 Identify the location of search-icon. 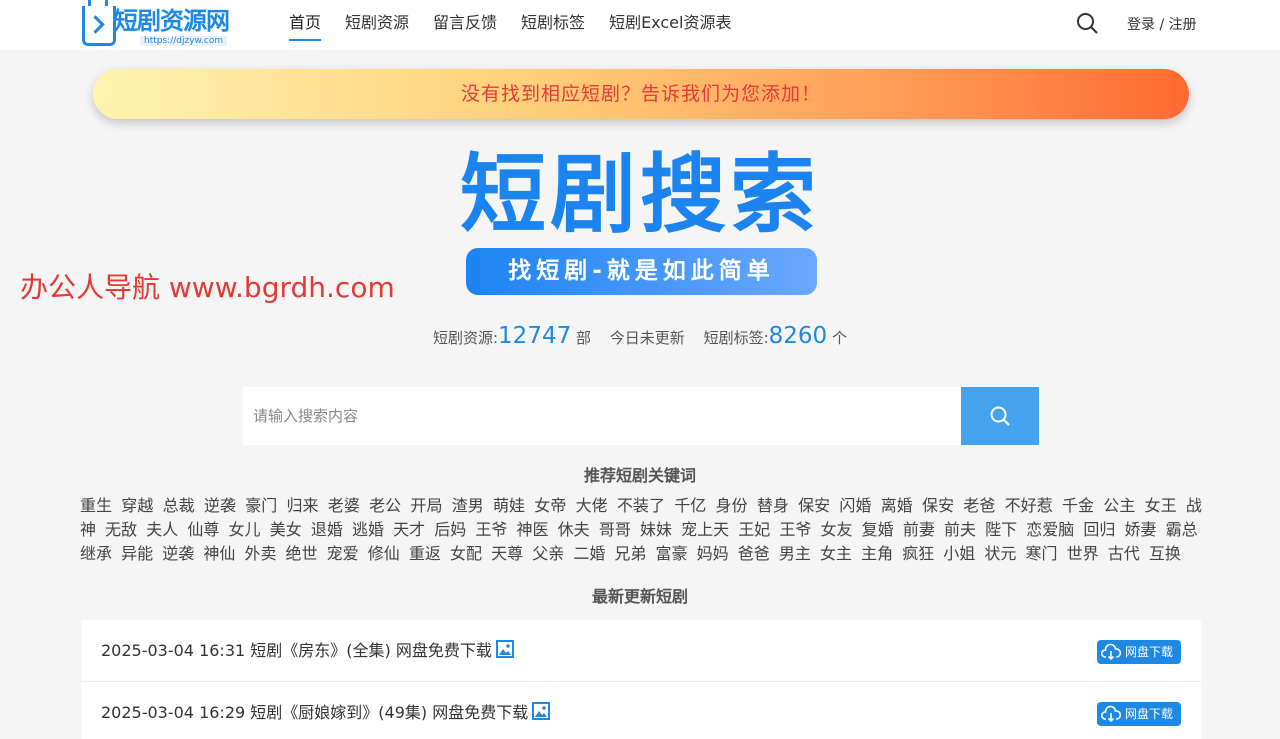
(1087, 23).